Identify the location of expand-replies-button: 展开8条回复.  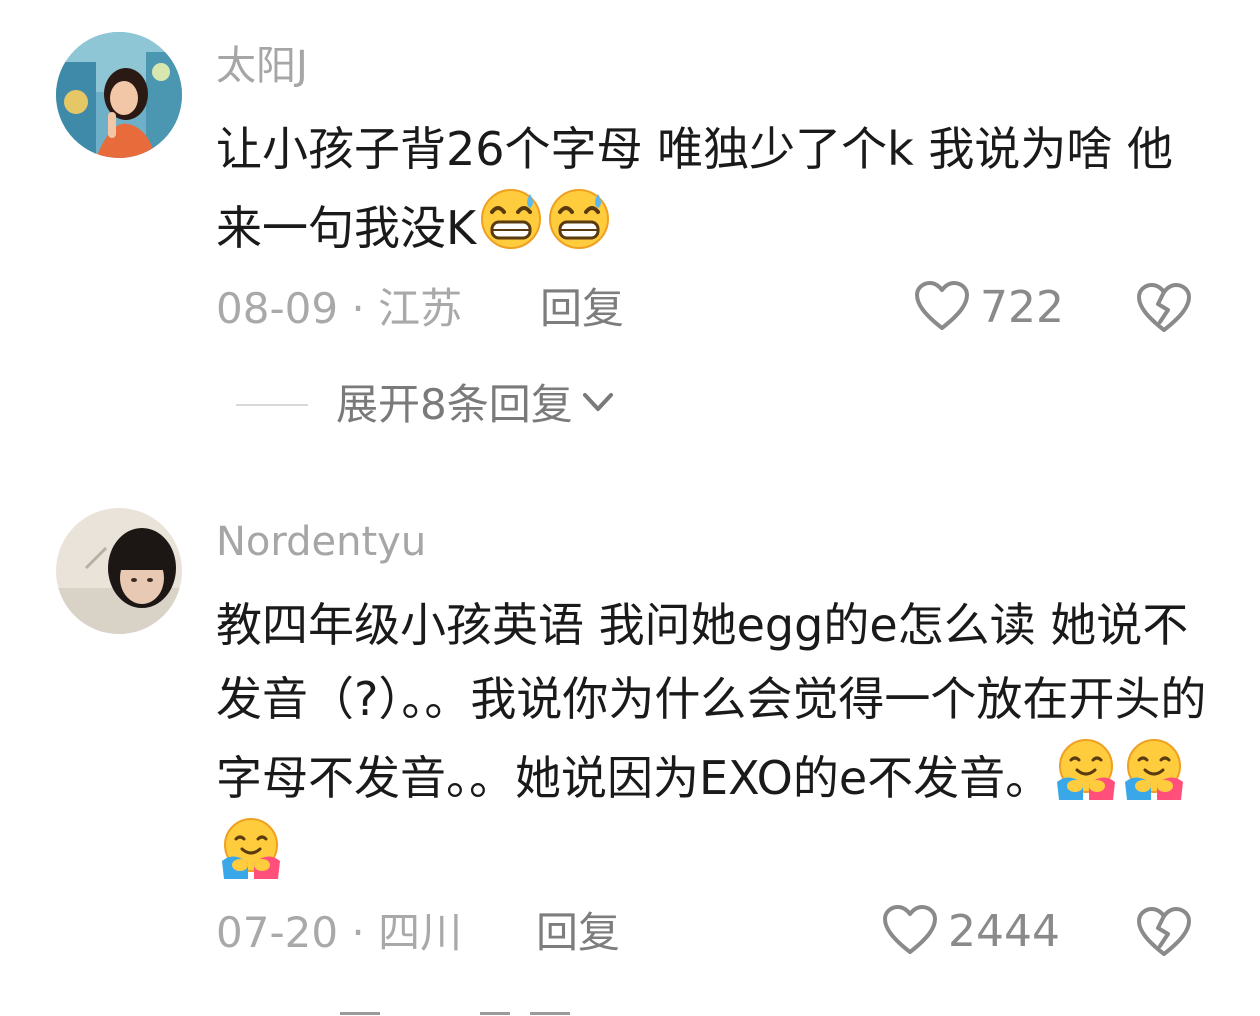
(425, 405).